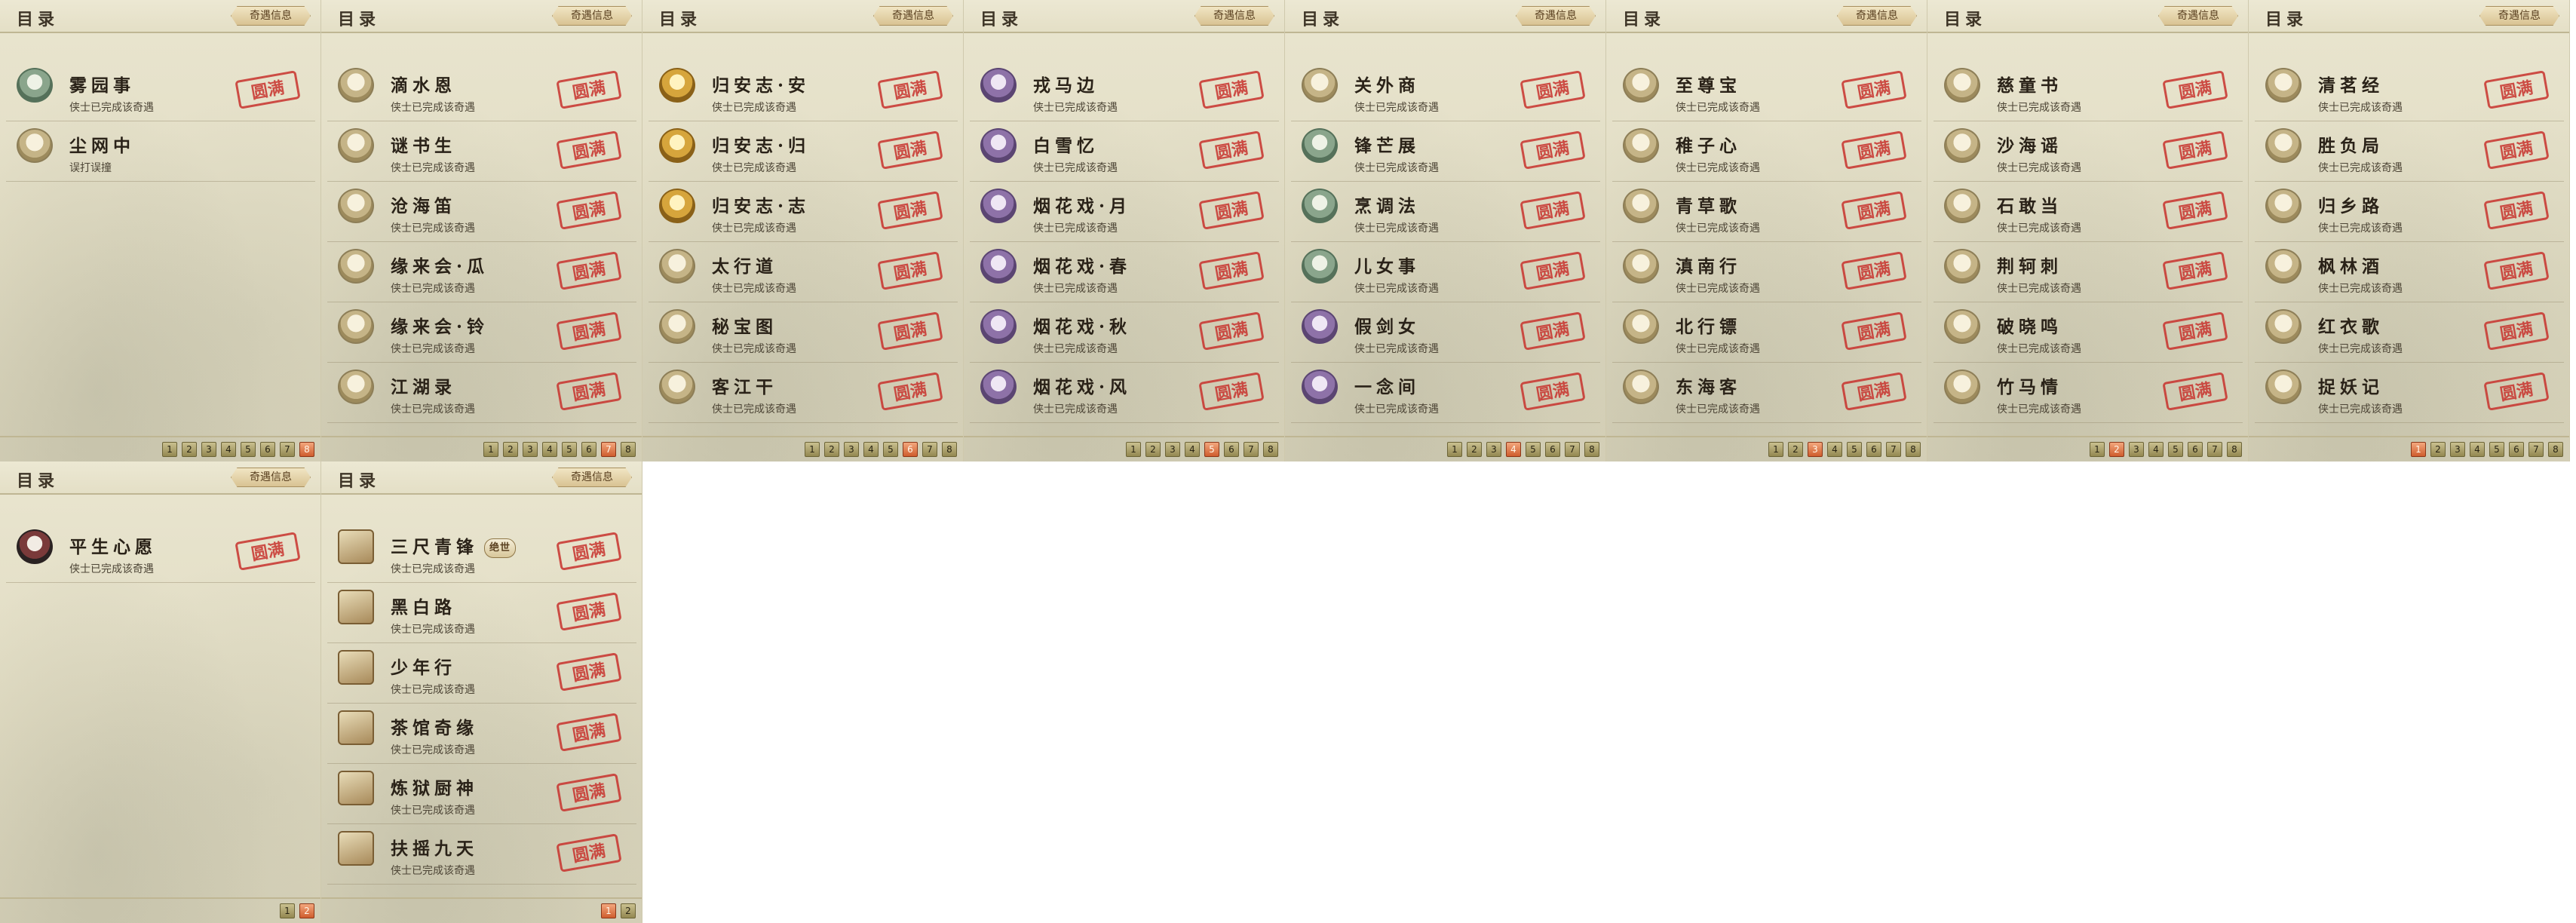  What do you see at coordinates (1766, 151) in the screenshot?
I see `encounter-list-item: 稚子心 侠士已完成该奇遇 圆满` at bounding box center [1766, 151].